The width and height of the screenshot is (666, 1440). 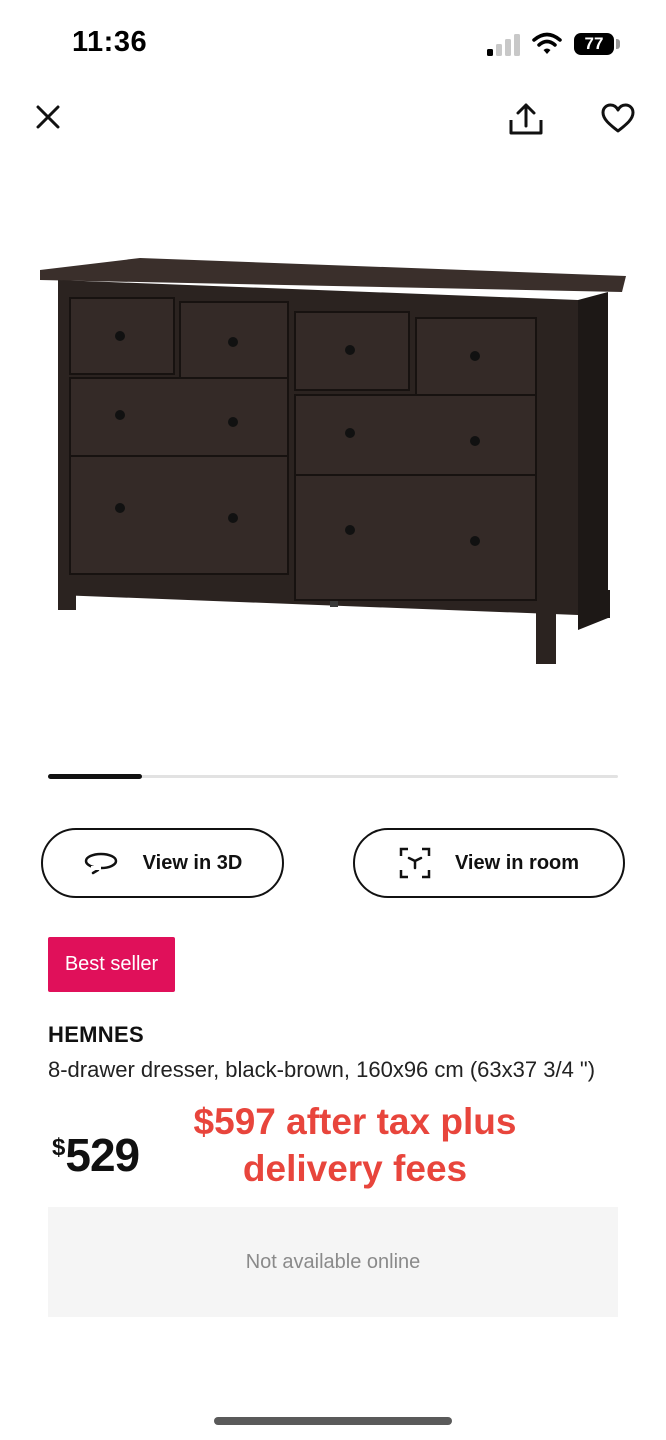 What do you see at coordinates (110, 42) in the screenshot?
I see `status-time: 11:36` at bounding box center [110, 42].